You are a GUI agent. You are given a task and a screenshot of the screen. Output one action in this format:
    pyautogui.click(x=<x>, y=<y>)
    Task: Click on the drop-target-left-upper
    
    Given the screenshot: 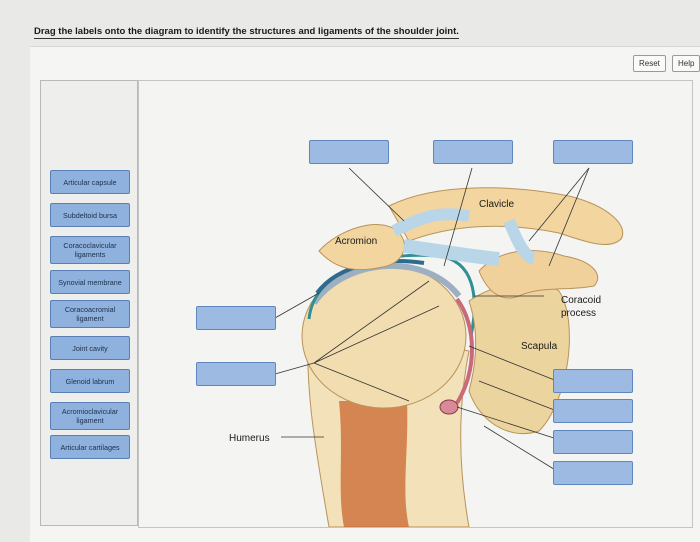 What is the action you would take?
    pyautogui.click(x=236, y=318)
    